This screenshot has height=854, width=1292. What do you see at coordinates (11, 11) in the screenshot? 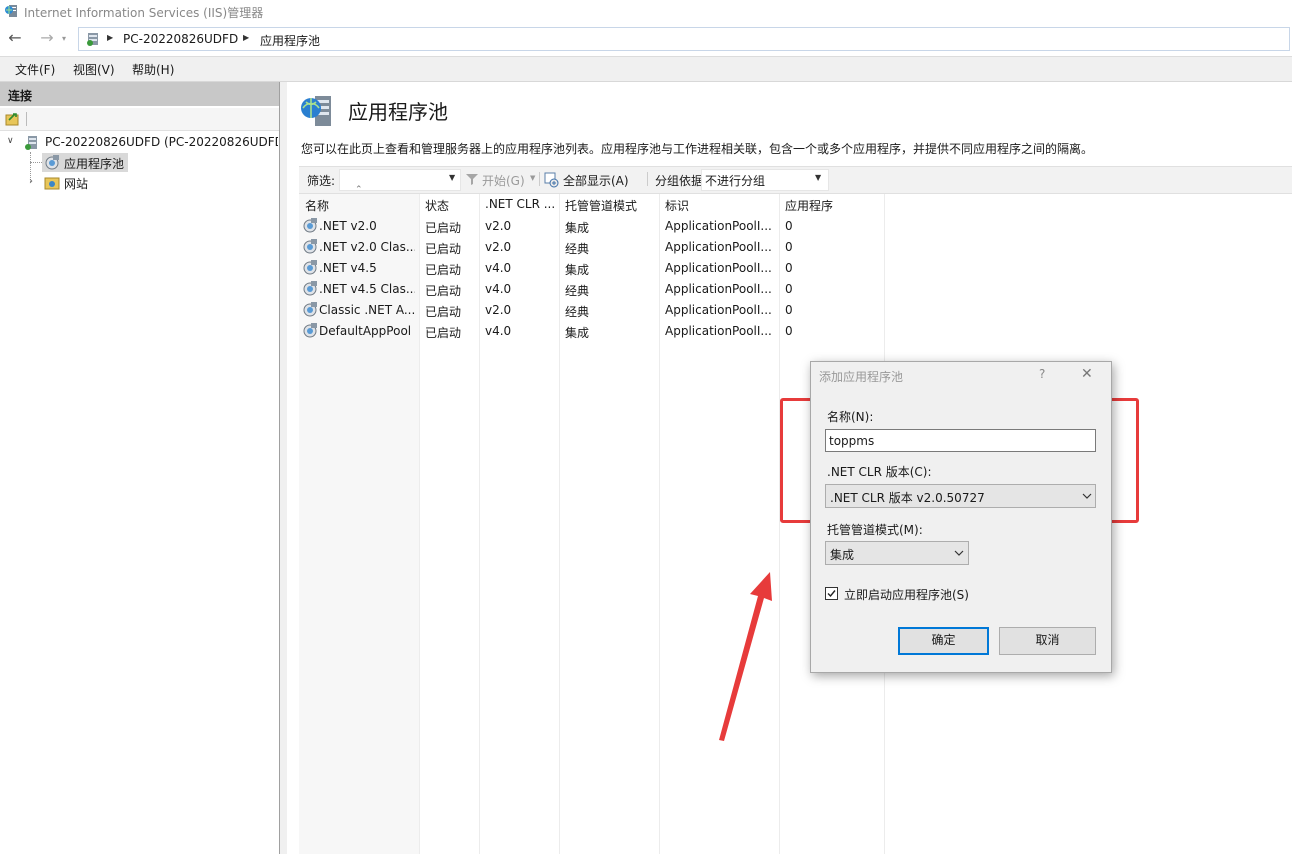
I see `iis-server-icon` at bounding box center [11, 11].